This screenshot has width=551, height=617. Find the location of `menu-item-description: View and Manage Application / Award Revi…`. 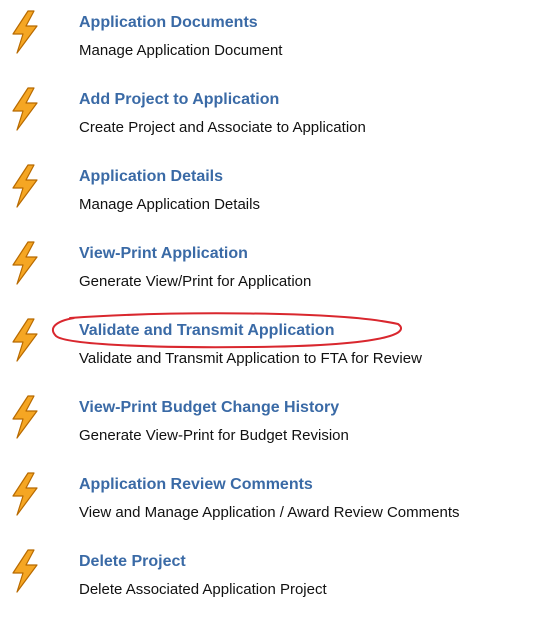

menu-item-description: View and Manage Application / Award Revi… is located at coordinates (269, 512).